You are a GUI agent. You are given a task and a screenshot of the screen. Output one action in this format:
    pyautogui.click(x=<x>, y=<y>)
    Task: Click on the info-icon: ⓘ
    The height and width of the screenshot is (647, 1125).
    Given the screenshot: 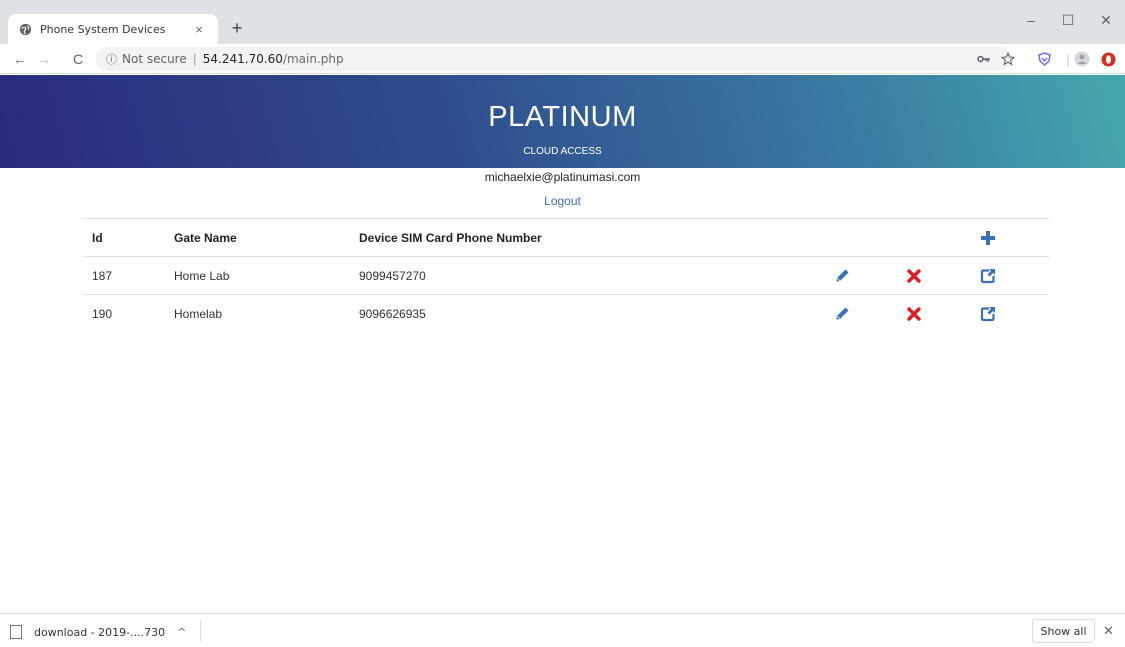 What is the action you would take?
    pyautogui.click(x=111, y=59)
    